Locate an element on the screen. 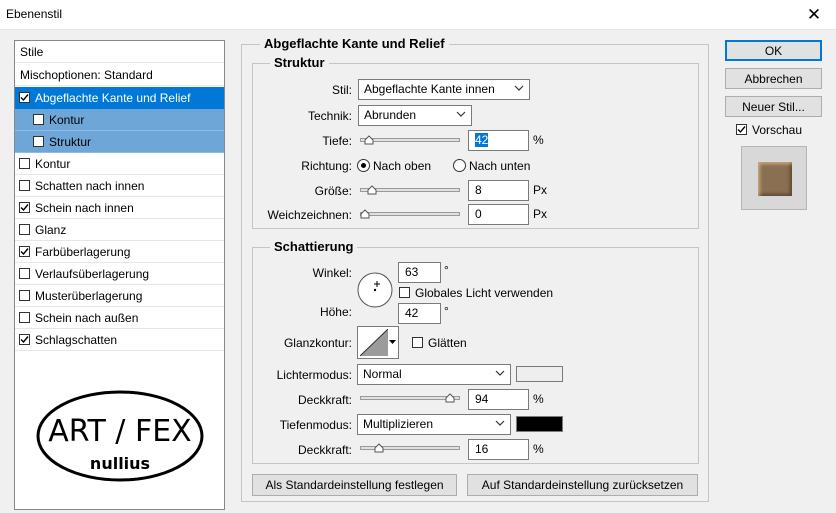 Image resolution: width=836 pixels, height=513 pixels. bevel-emboss-title: Abgeflachte Kante und Relief is located at coordinates (354, 43).